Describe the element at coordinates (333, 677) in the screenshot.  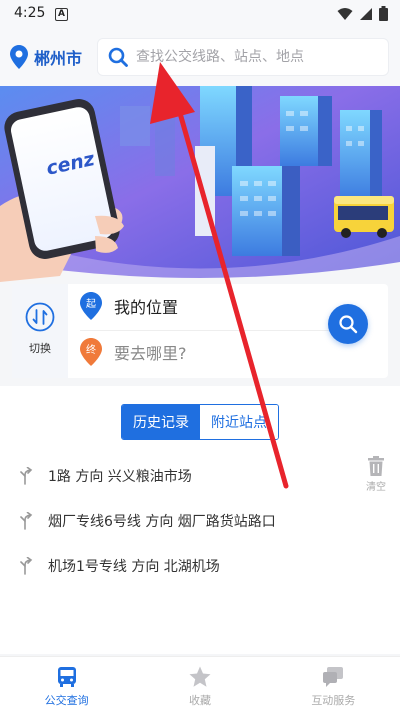
I see `chat-icon` at that location.